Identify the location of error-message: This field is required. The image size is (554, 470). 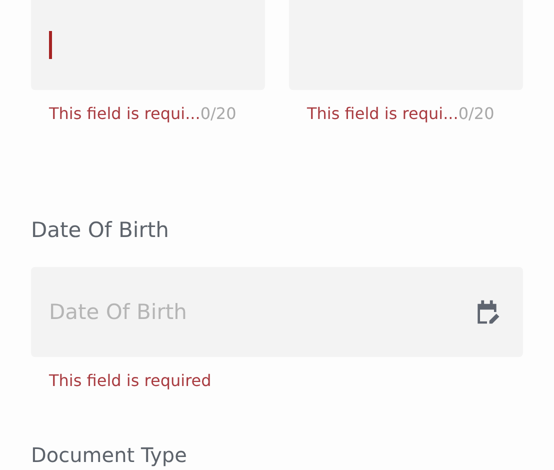
(130, 381).